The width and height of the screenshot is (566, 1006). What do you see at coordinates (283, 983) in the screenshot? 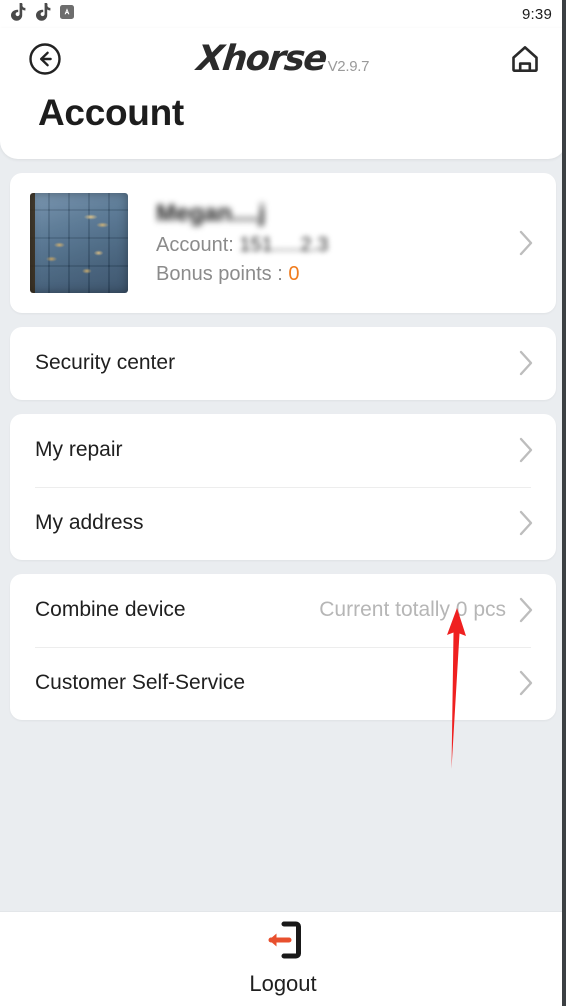
I see `logout-label: Logout` at bounding box center [283, 983].